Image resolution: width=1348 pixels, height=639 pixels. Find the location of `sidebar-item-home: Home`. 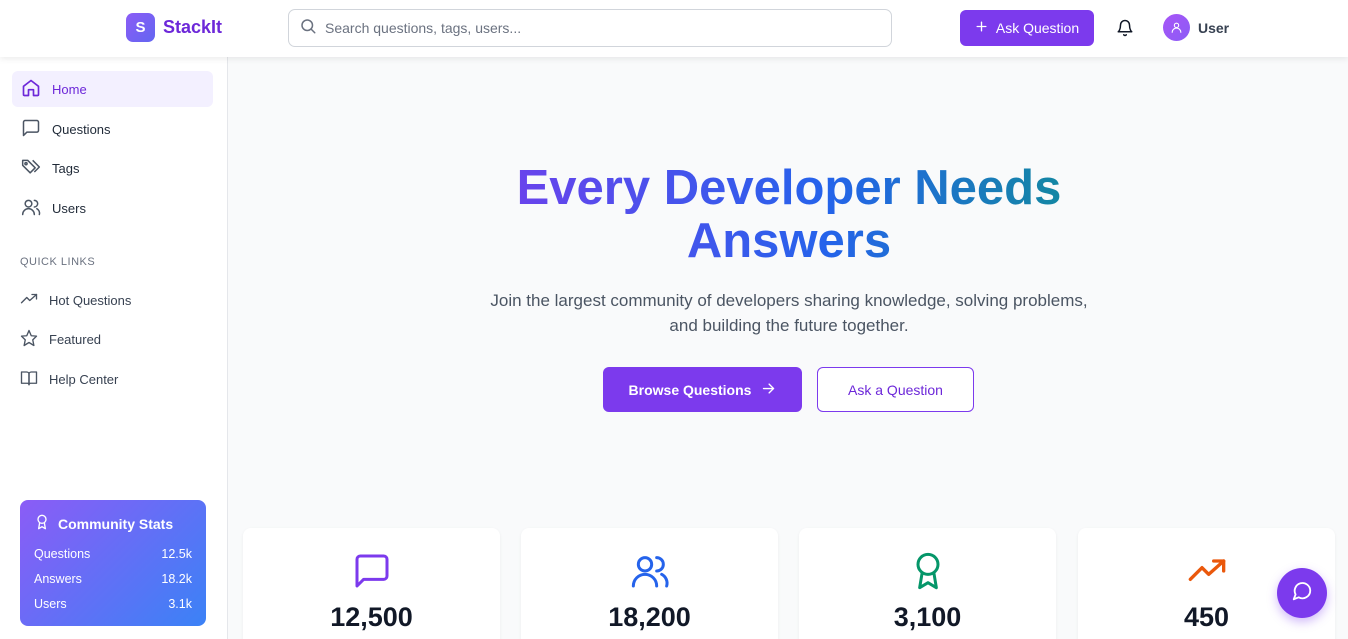

sidebar-item-home: Home is located at coordinates (112, 89).